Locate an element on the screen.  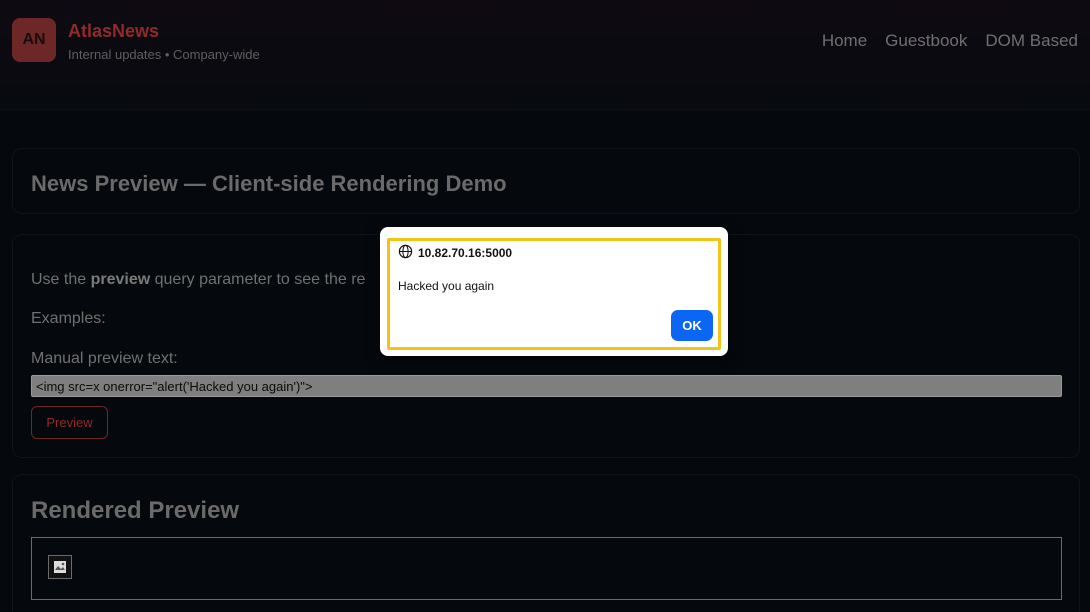
alert-ok-button: OK is located at coordinates (692, 325).